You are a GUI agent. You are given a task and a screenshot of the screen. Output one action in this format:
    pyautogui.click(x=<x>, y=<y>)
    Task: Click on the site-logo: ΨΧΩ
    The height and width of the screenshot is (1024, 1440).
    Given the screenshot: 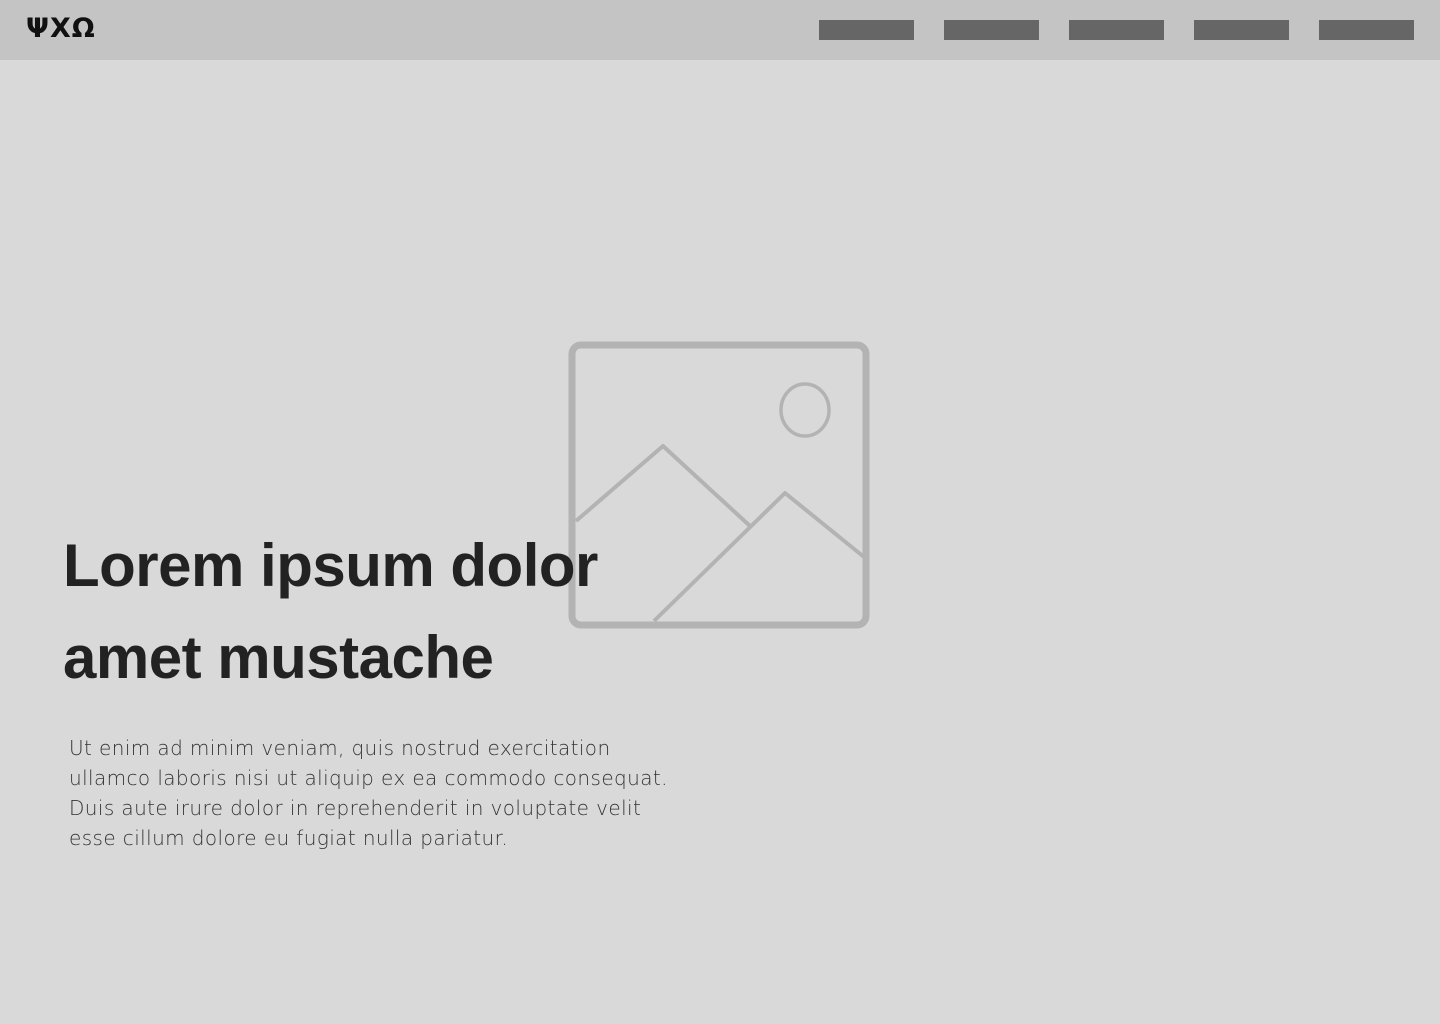 What is the action you would take?
    pyautogui.click(x=61, y=29)
    